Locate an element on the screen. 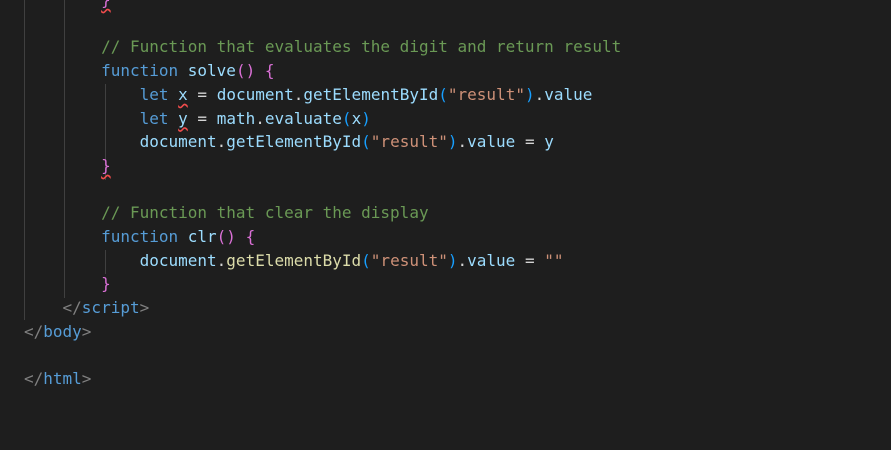 The width and height of the screenshot is (891, 450). code-line: </script> is located at coordinates (87, 308).